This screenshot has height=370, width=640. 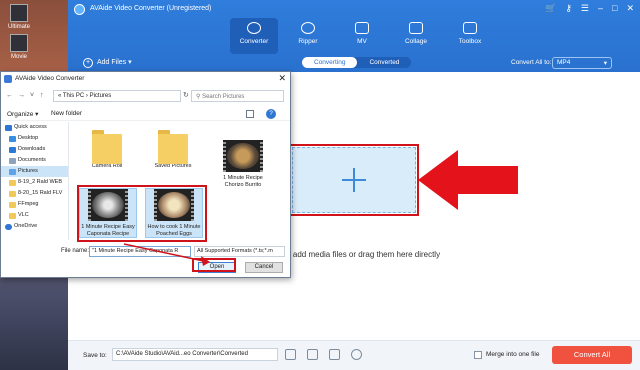 What do you see at coordinates (592, 355) in the screenshot?
I see `convert-all-button: Convert All` at bounding box center [592, 355].